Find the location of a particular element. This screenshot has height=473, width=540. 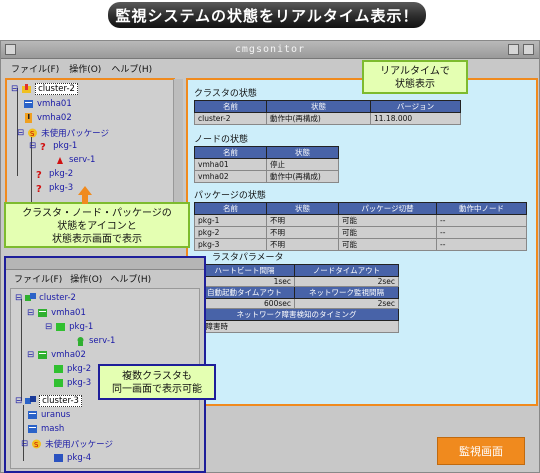

tree-item-vmha02: ⊟ vmha02 is located at coordinates (56, 355).